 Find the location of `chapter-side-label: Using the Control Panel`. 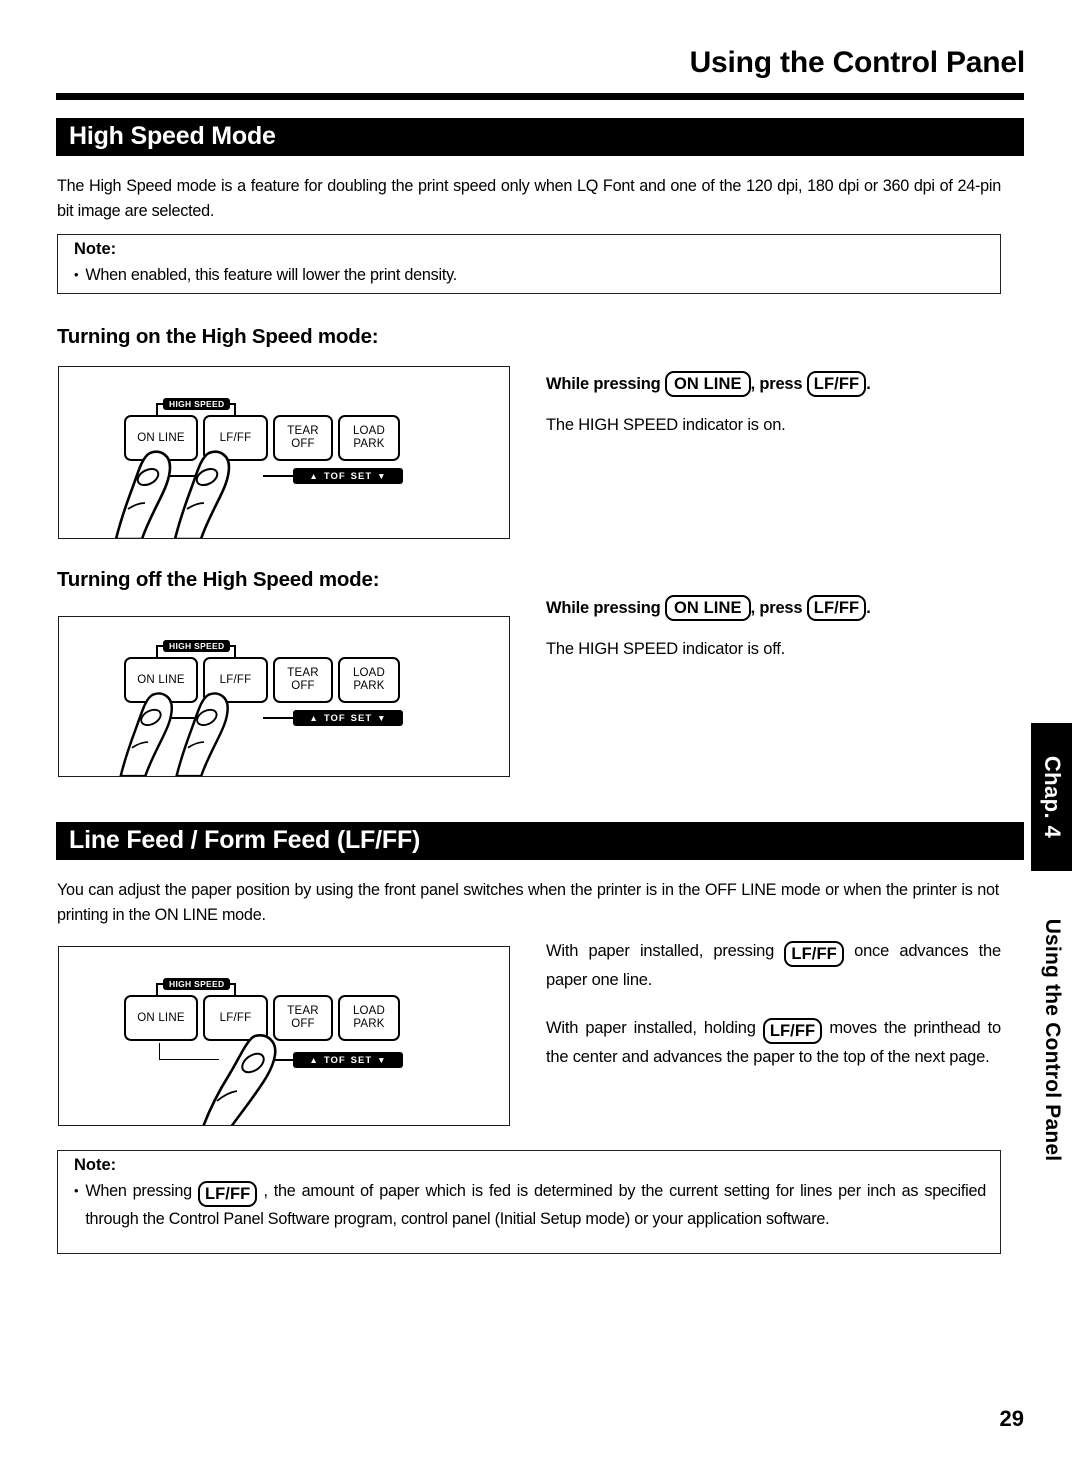

chapter-side-label: Using the Control Panel is located at coordinates (1052, 1040).